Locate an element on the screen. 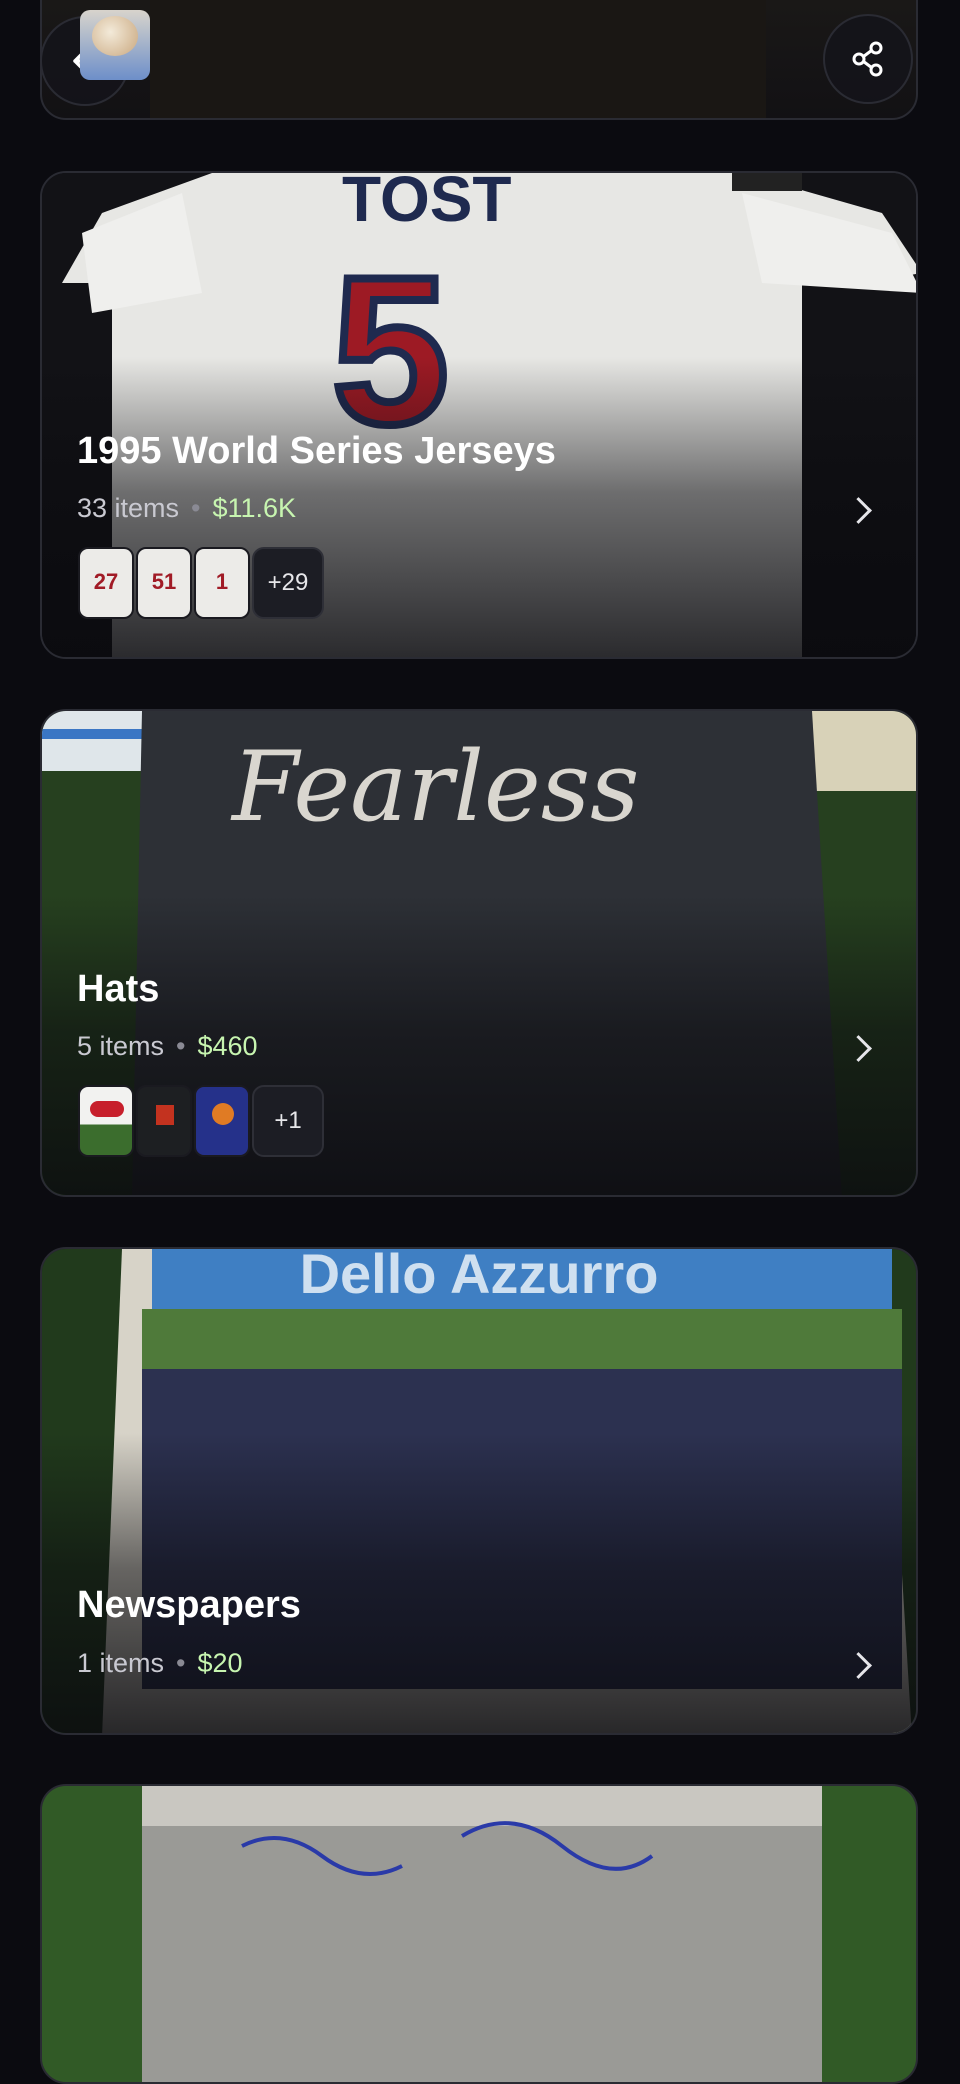 The width and height of the screenshot is (960, 2084). header-image is located at coordinates (458, 59).